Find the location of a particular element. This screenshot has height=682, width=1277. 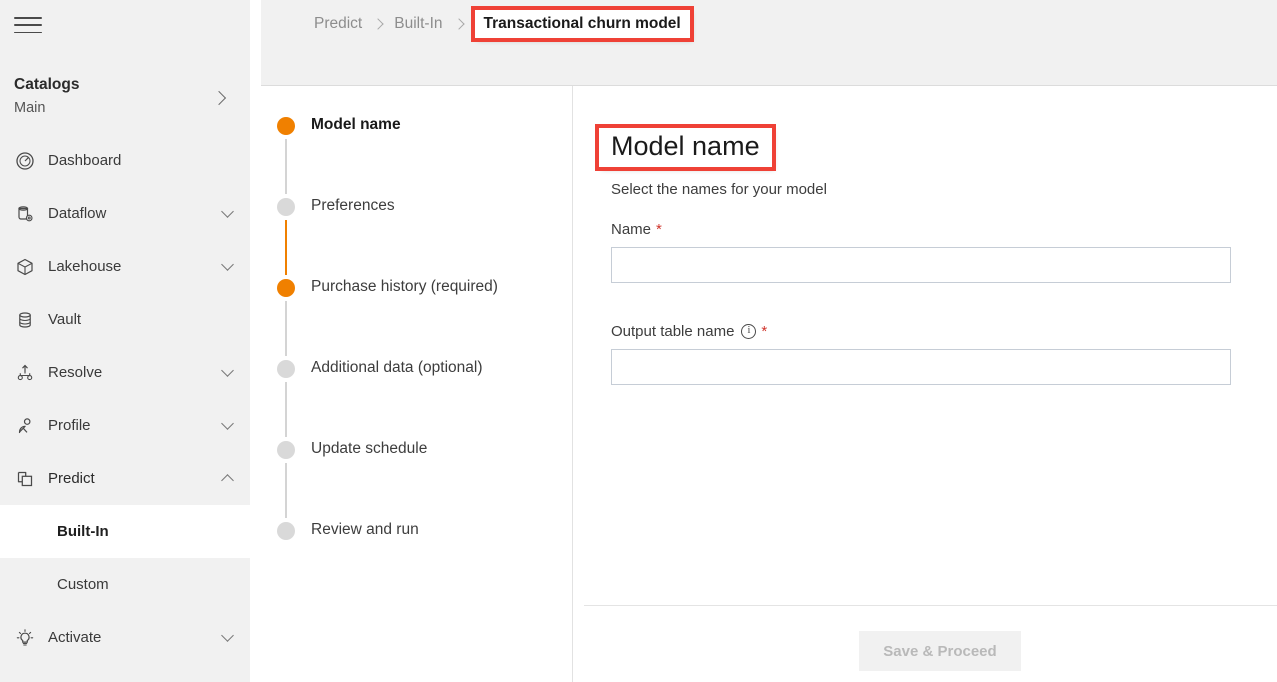

name-input is located at coordinates (921, 265).